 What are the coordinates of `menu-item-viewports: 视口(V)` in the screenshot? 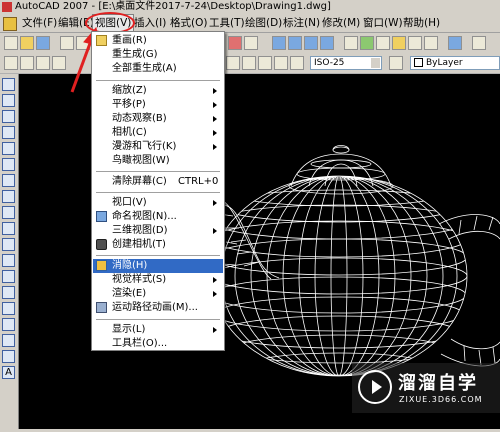 It's located at (158, 203).